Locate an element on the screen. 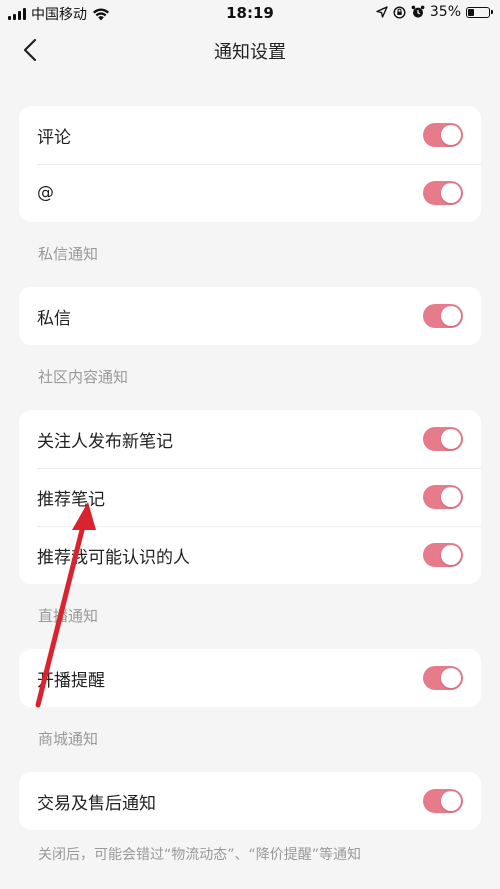  setting-label: 推荐我可能认识的人 is located at coordinates (113, 557).